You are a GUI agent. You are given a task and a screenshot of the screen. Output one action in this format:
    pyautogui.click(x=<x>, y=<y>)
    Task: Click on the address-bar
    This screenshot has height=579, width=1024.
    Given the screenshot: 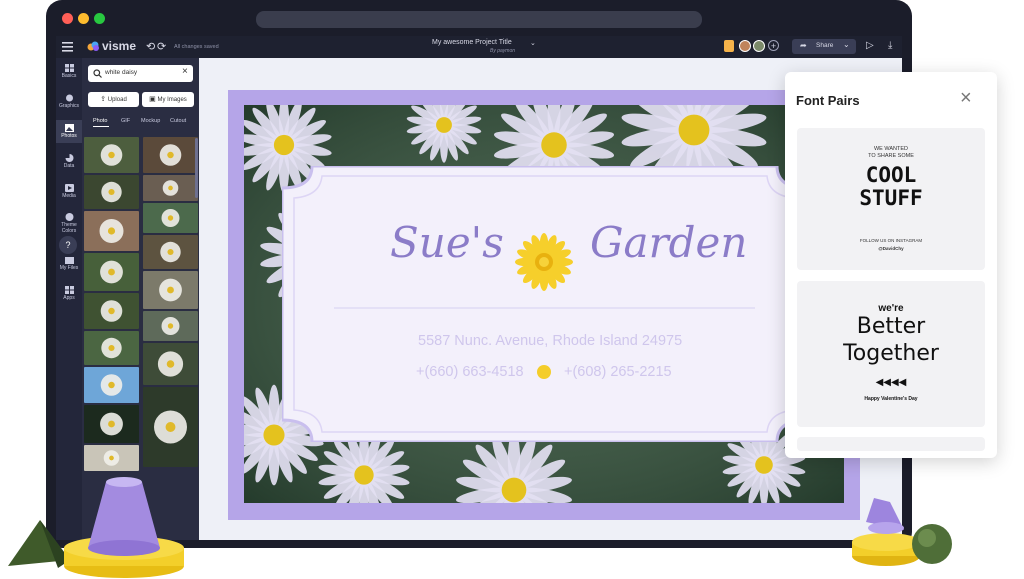 What is the action you would take?
    pyautogui.click(x=479, y=19)
    